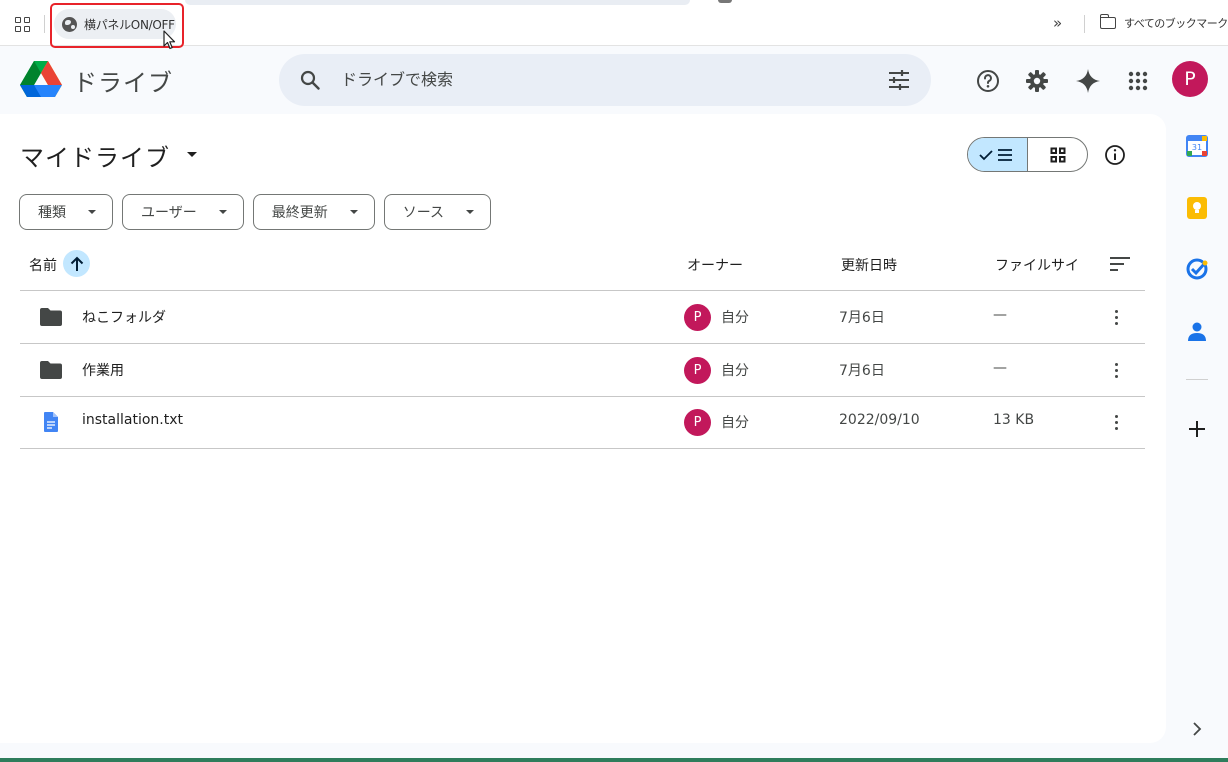 The image size is (1228, 762). I want to click on tab-strip-edge, so click(437, 2).